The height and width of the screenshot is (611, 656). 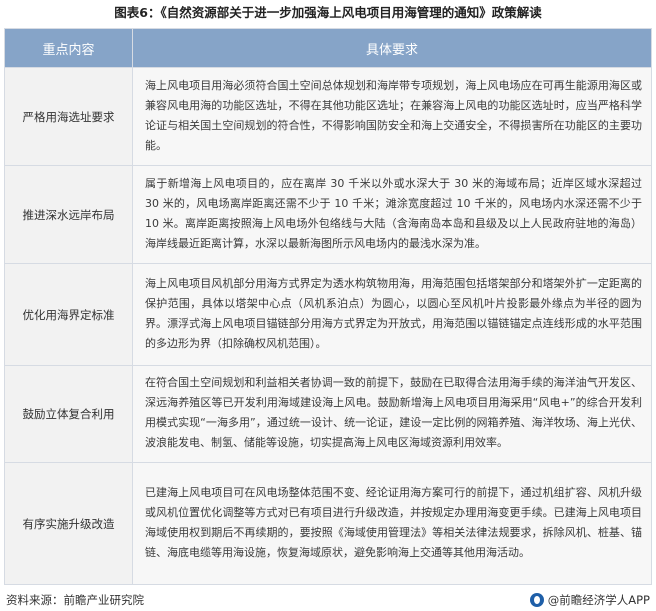 What do you see at coordinates (68, 523) in the screenshot?
I see `row-key: 有序实施升级改造` at bounding box center [68, 523].